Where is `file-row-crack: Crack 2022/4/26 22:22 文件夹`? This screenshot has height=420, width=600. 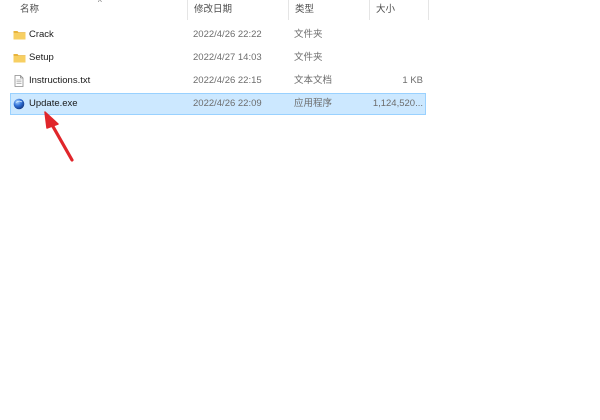 file-row-crack: Crack 2022/4/26 22:22 文件夹 is located at coordinates (218, 35).